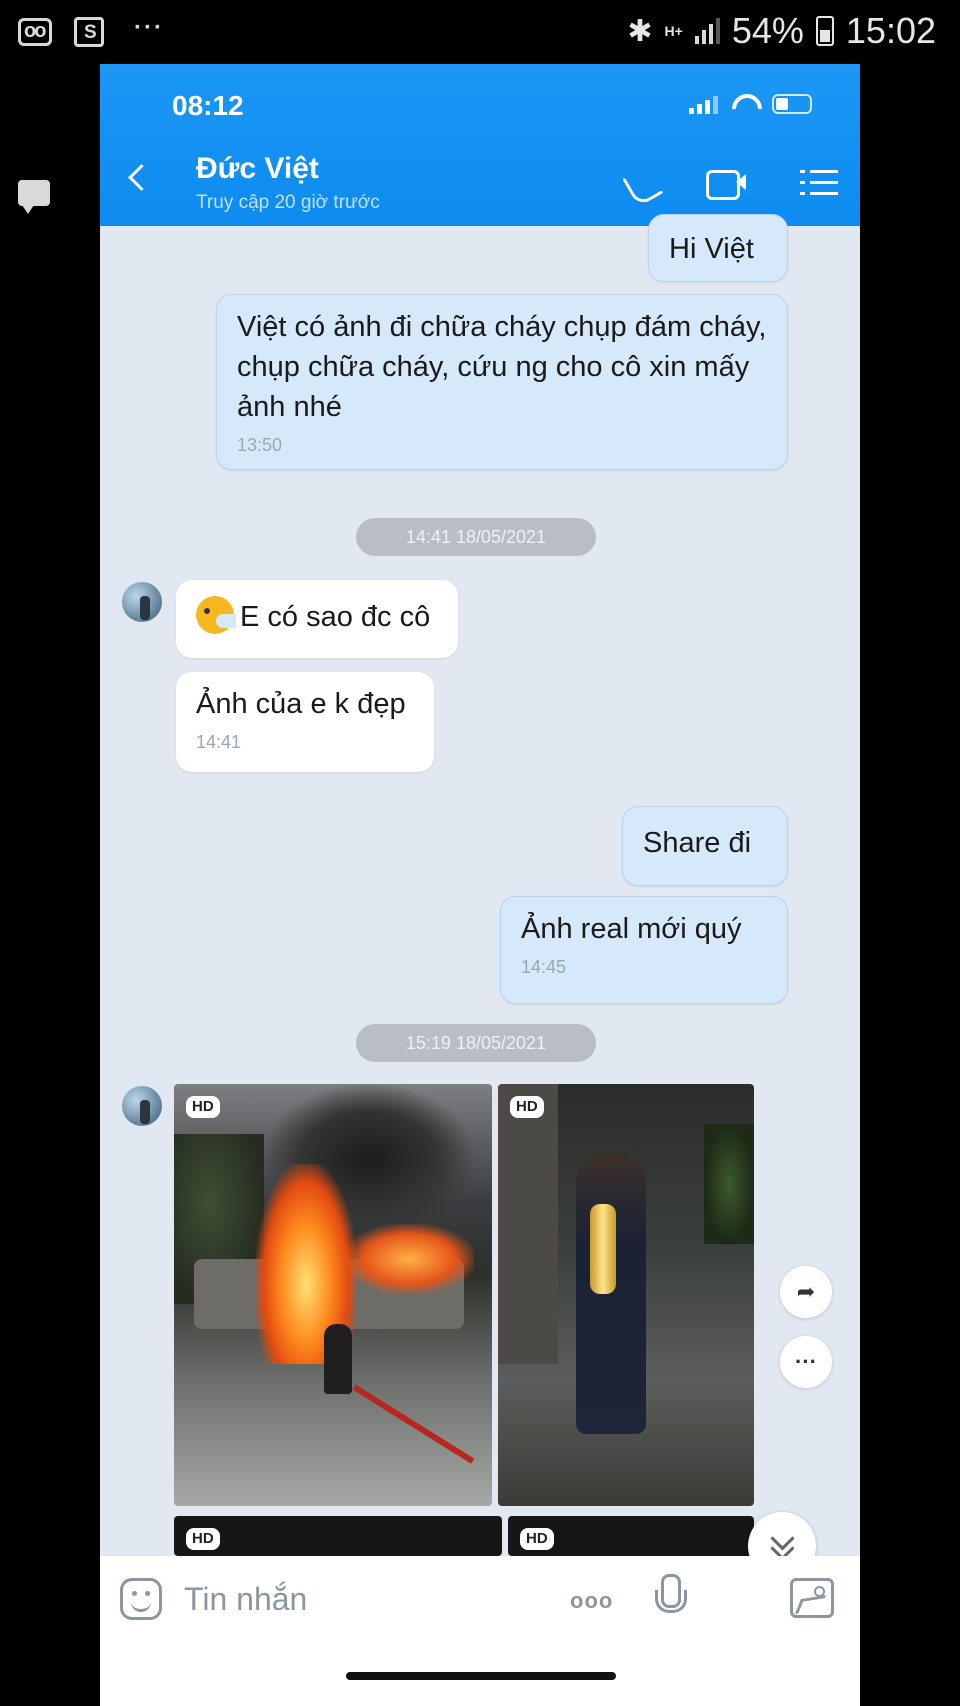 The height and width of the screenshot is (1706, 960). I want to click on inner-battery-icon, so click(792, 104).